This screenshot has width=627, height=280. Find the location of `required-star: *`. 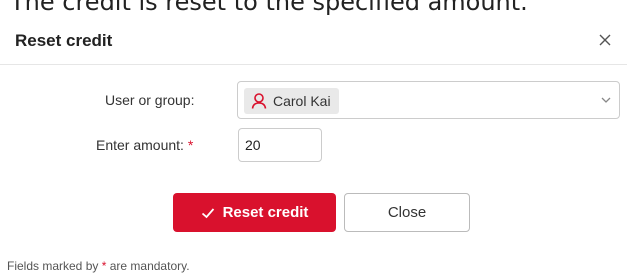

required-star: * is located at coordinates (190, 145).